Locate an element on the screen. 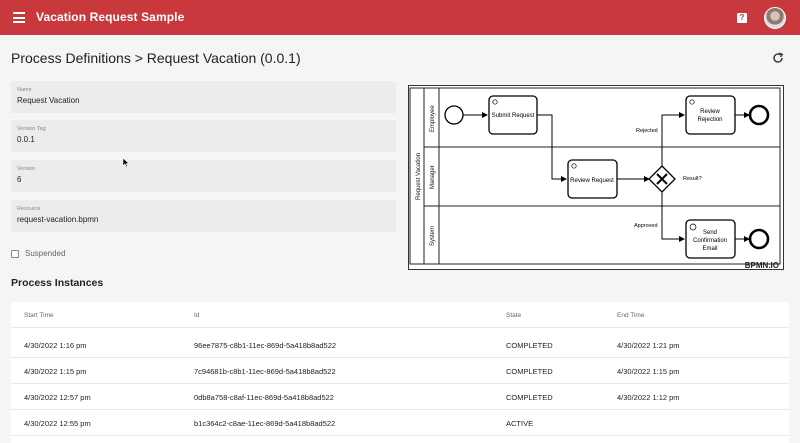  version-tag-label: Version Tag is located at coordinates (31, 129).